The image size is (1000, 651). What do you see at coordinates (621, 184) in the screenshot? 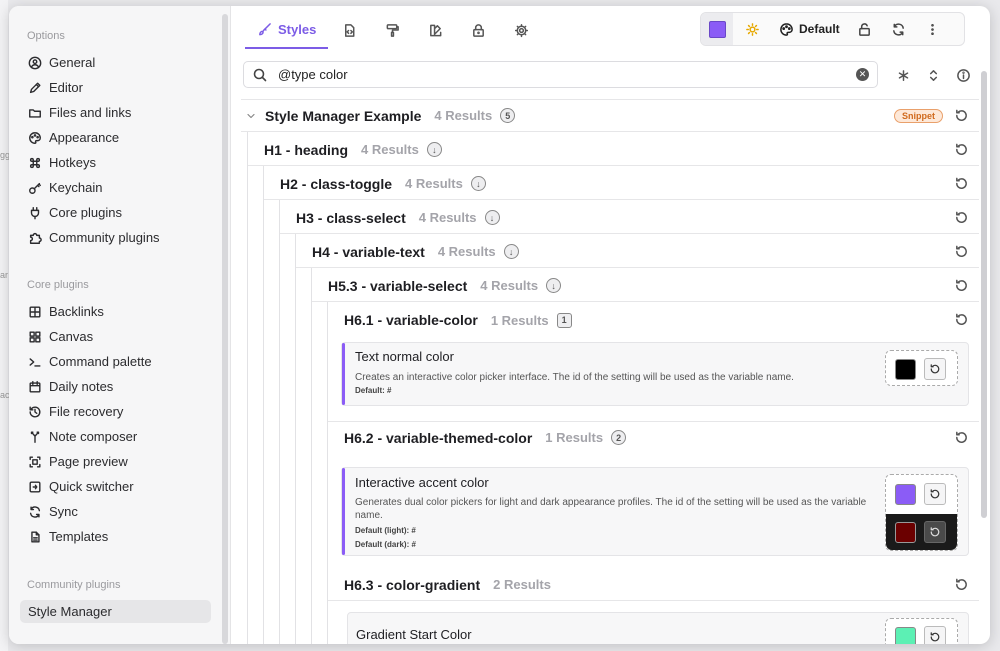
I see `section-heading-h2: H2 - class-toggle 4 Results ↓` at bounding box center [621, 184].